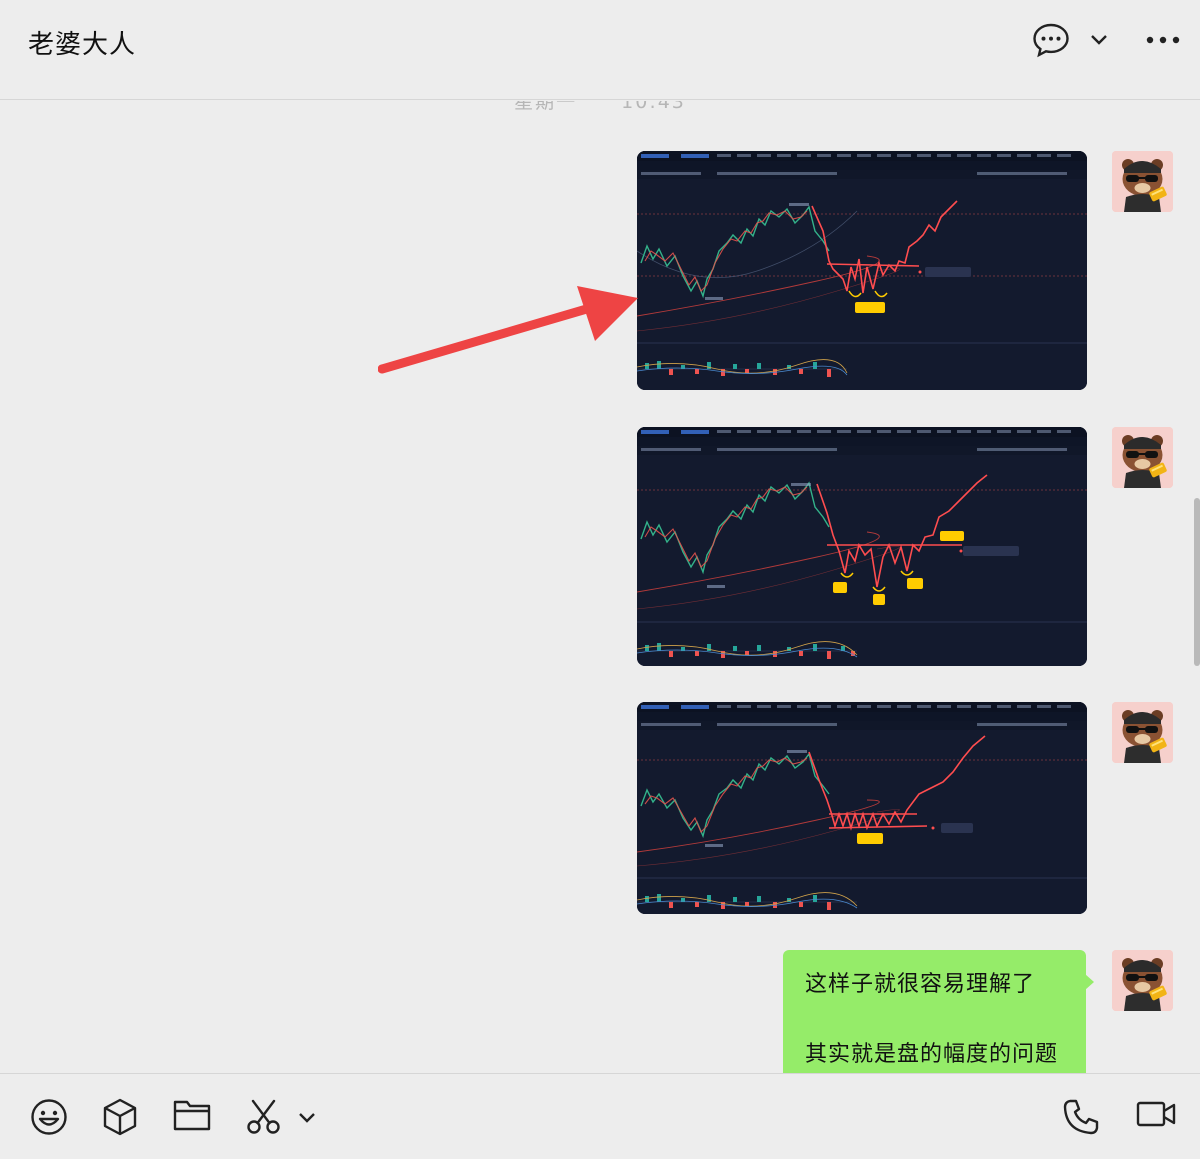 The width and height of the screenshot is (1200, 1159). Describe the element at coordinates (1051, 40) in the screenshot. I see `chat-bubble-icon` at that location.